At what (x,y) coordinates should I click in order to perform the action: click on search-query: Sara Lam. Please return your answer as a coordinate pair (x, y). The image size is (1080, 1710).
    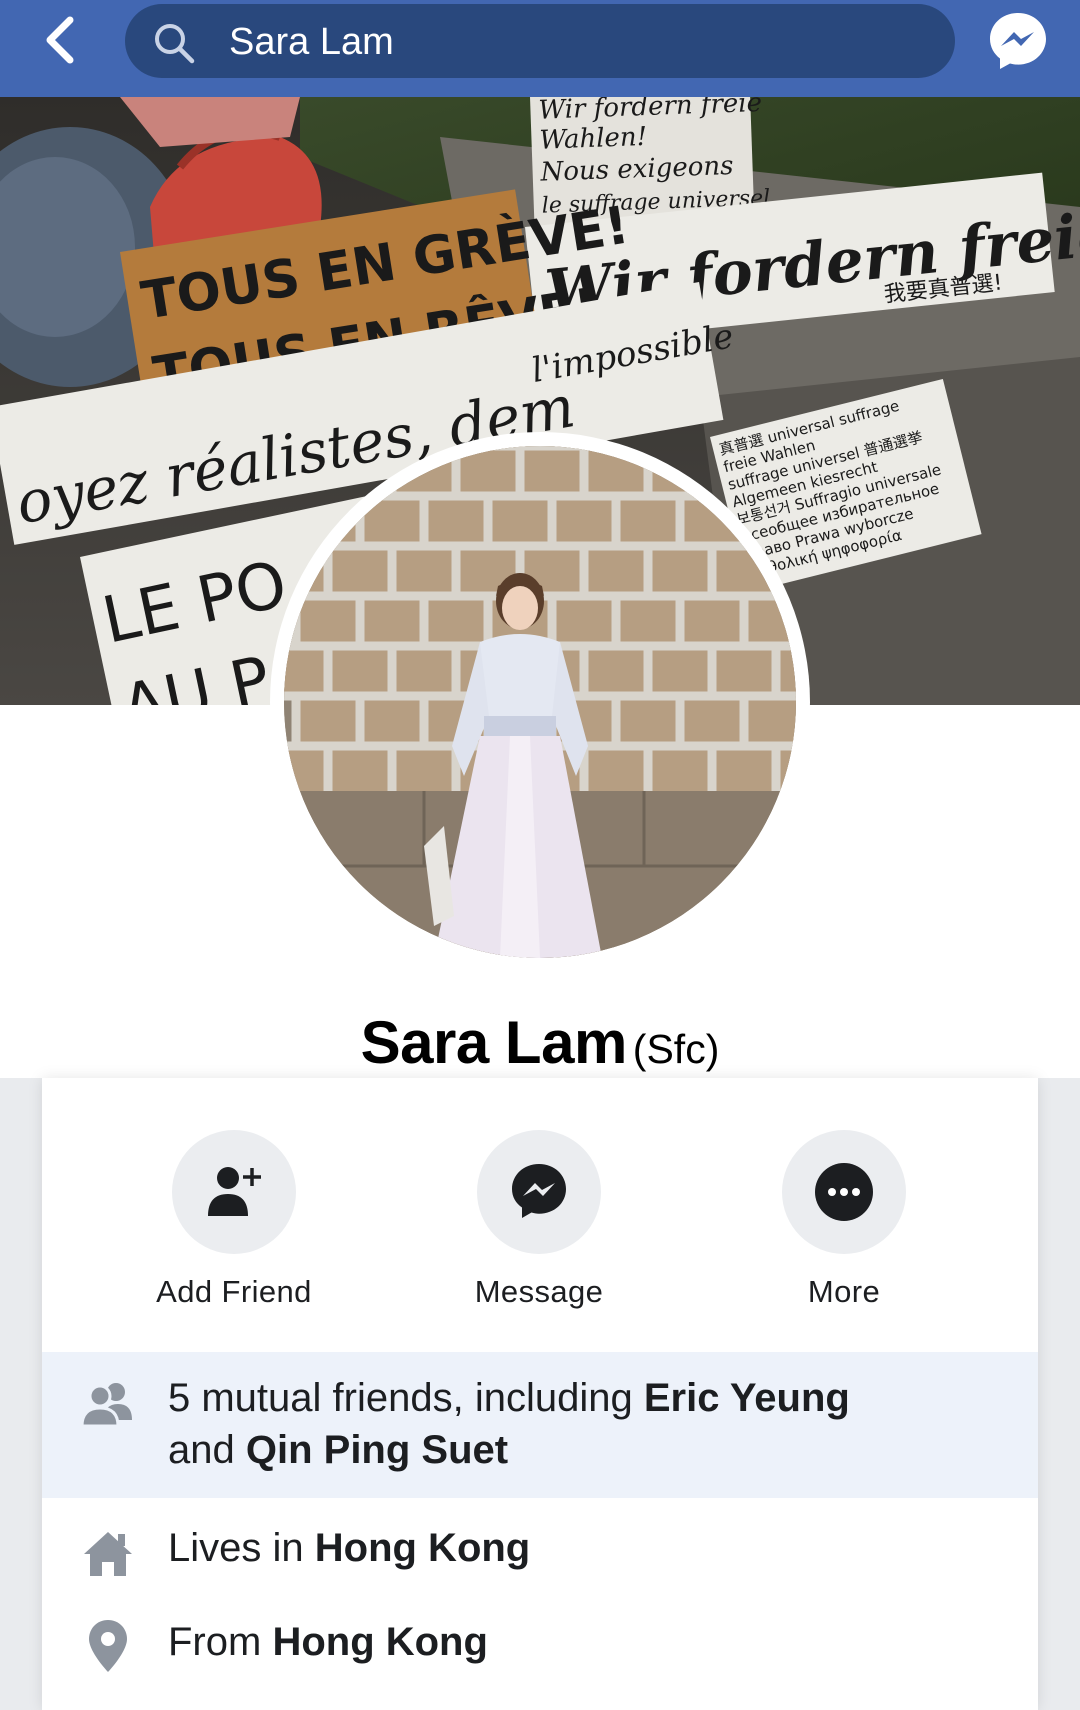
    Looking at the image, I should click on (311, 42).